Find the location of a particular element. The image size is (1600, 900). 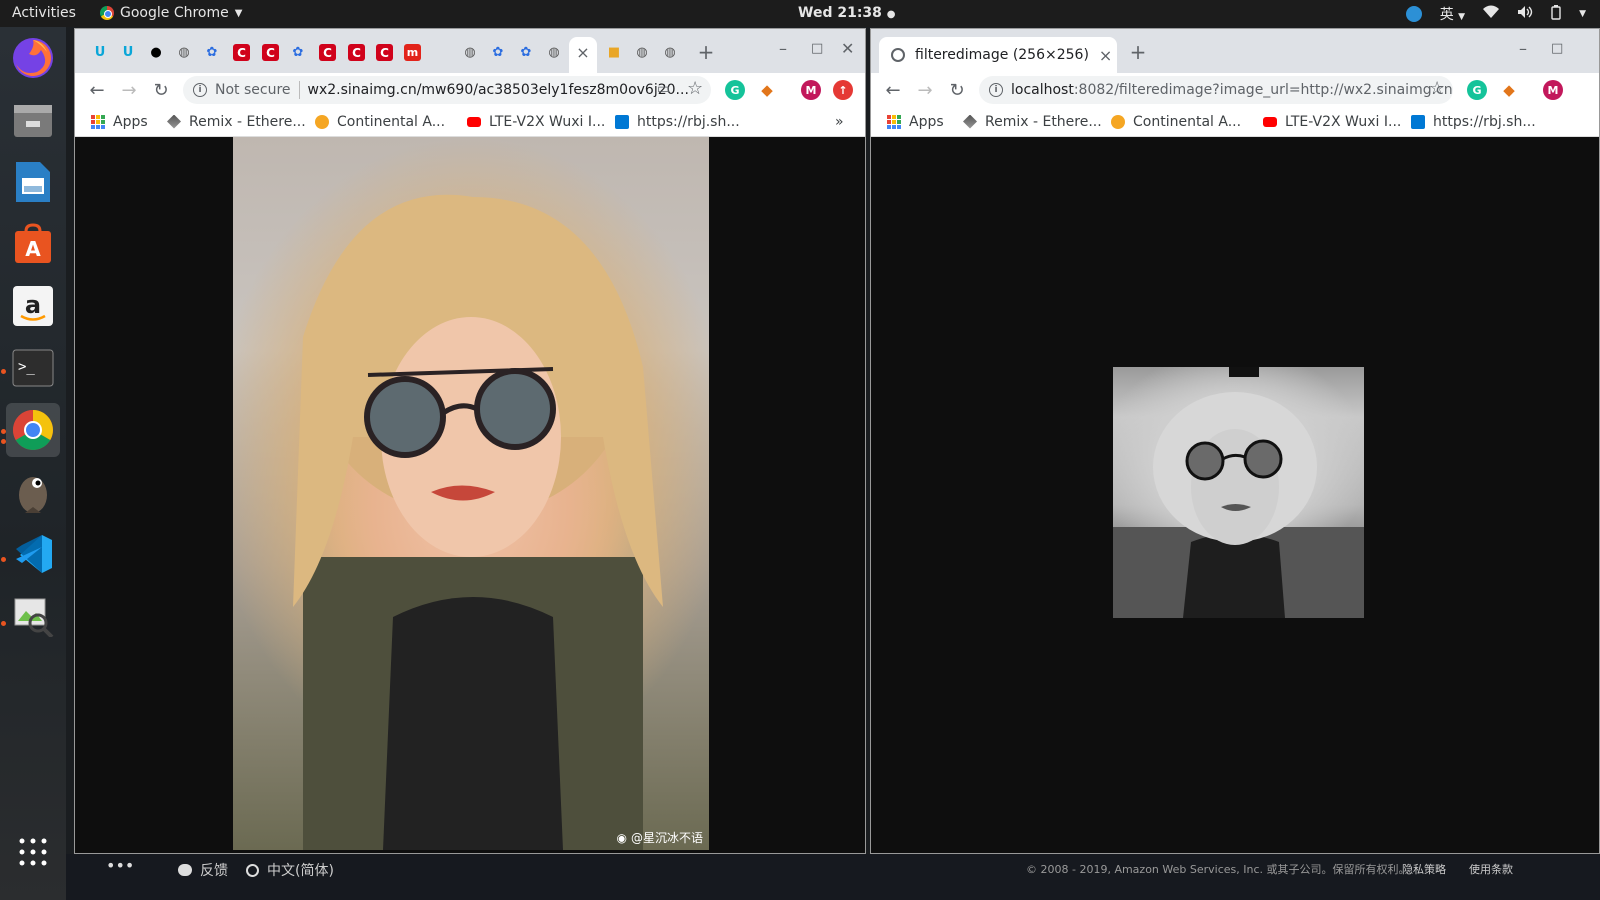

terminal-icon: >_ is located at coordinates (33, 368).